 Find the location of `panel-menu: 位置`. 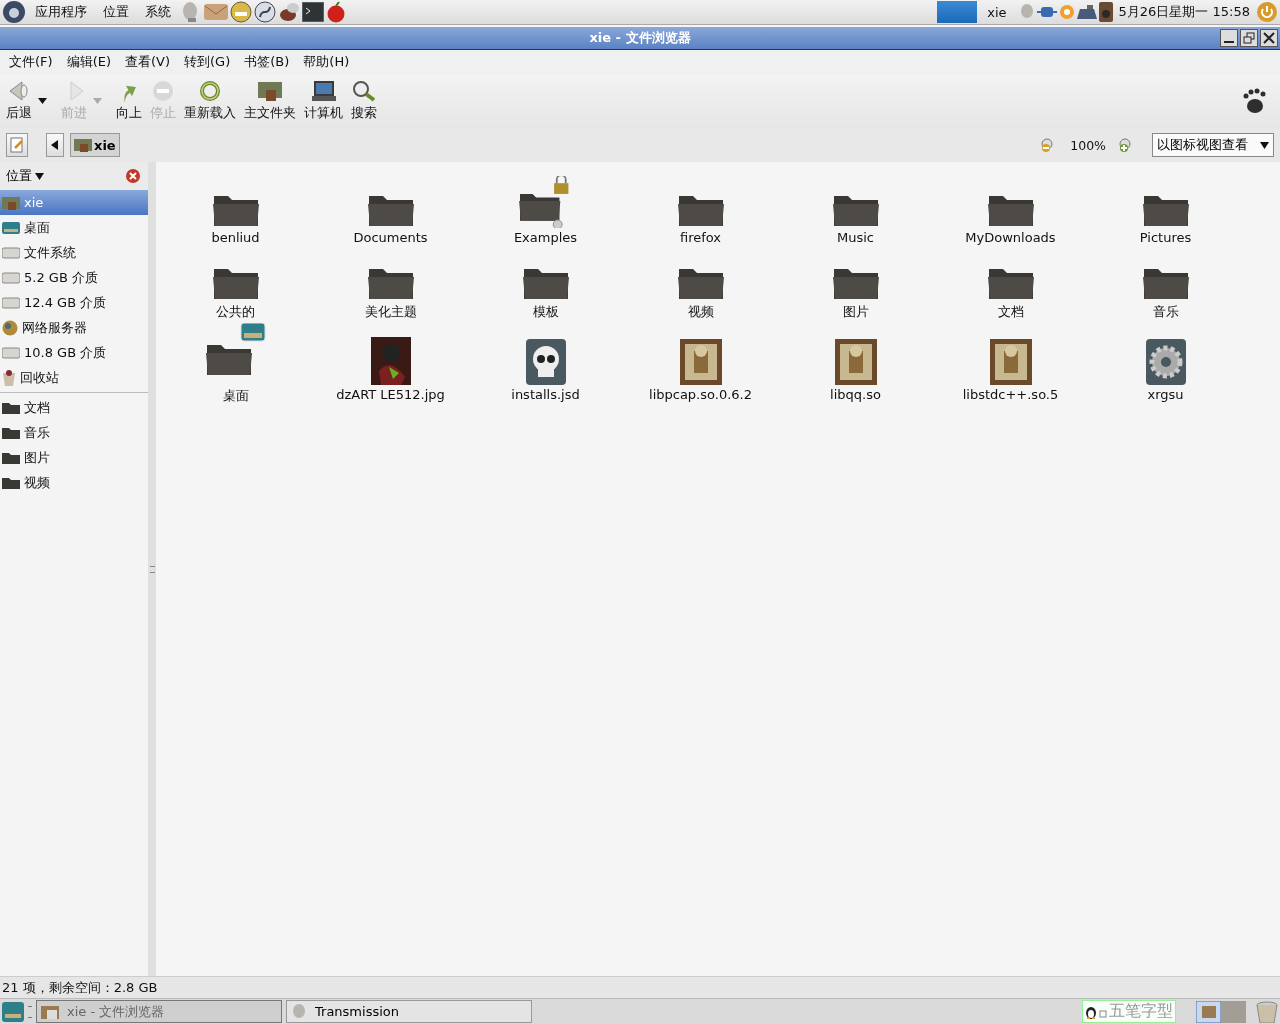

panel-menu: 位置 is located at coordinates (116, 12).